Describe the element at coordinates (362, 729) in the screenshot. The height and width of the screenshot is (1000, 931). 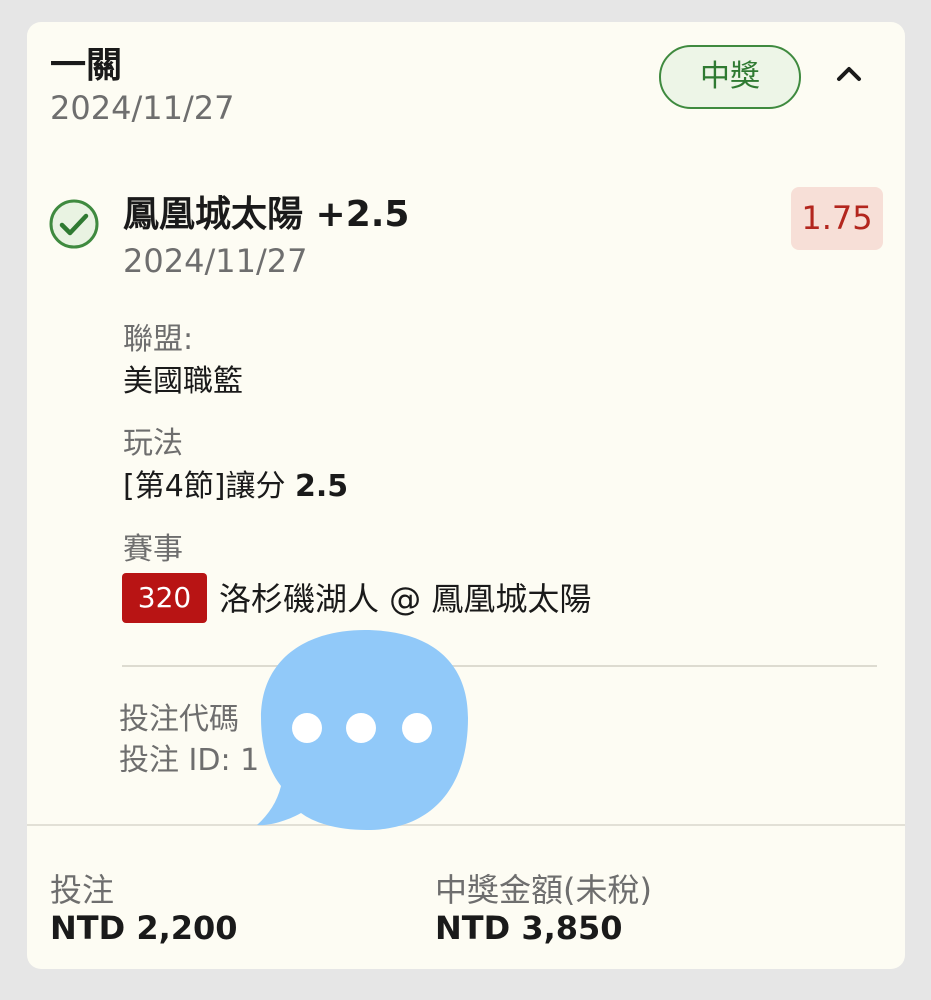
I see `chat-bubble-icon` at that location.